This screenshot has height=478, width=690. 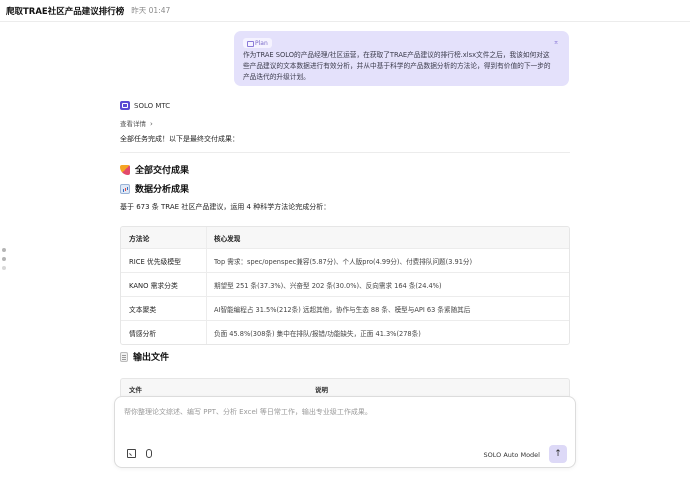 I want to click on bar-chart-icon, so click(x=125, y=188).